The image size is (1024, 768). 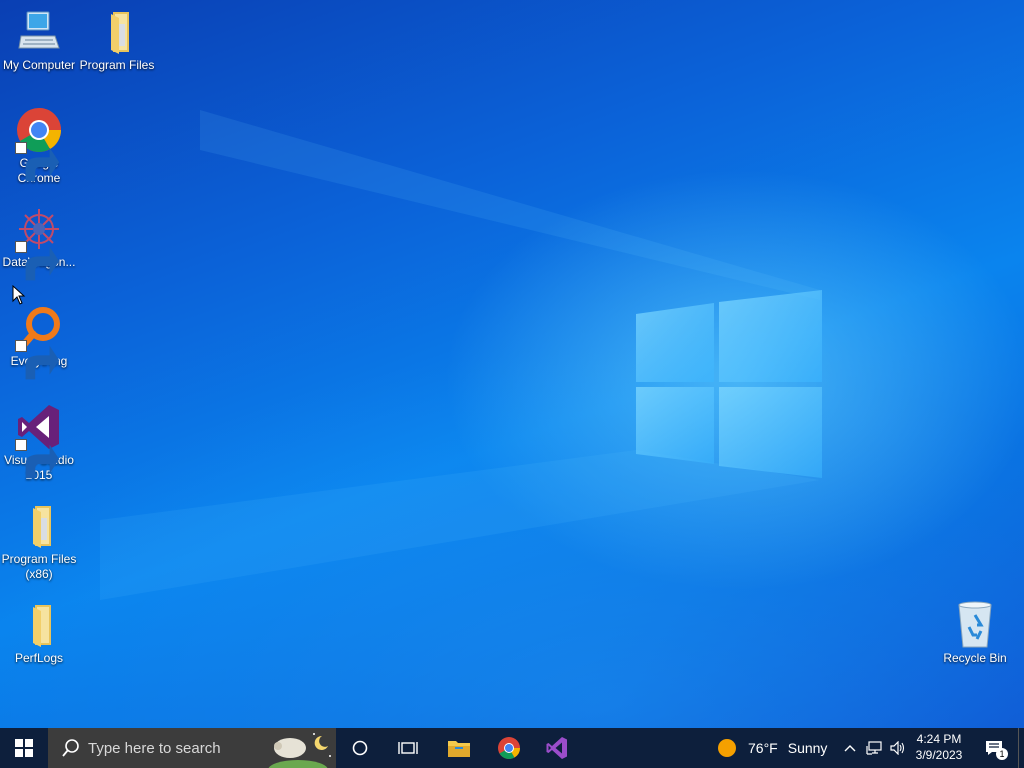 What do you see at coordinates (19, 295) in the screenshot?
I see `mouse-cursor-icon` at bounding box center [19, 295].